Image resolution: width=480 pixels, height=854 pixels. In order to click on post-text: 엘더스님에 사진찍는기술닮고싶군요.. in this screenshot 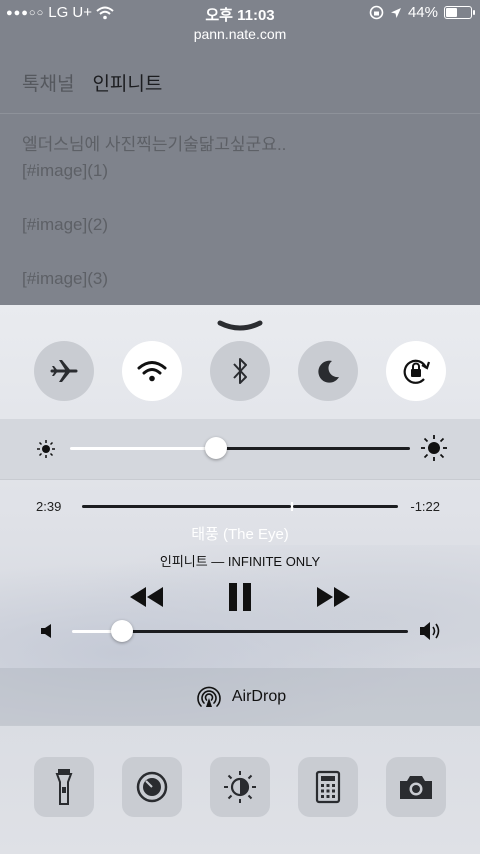, I will do `click(154, 144)`.